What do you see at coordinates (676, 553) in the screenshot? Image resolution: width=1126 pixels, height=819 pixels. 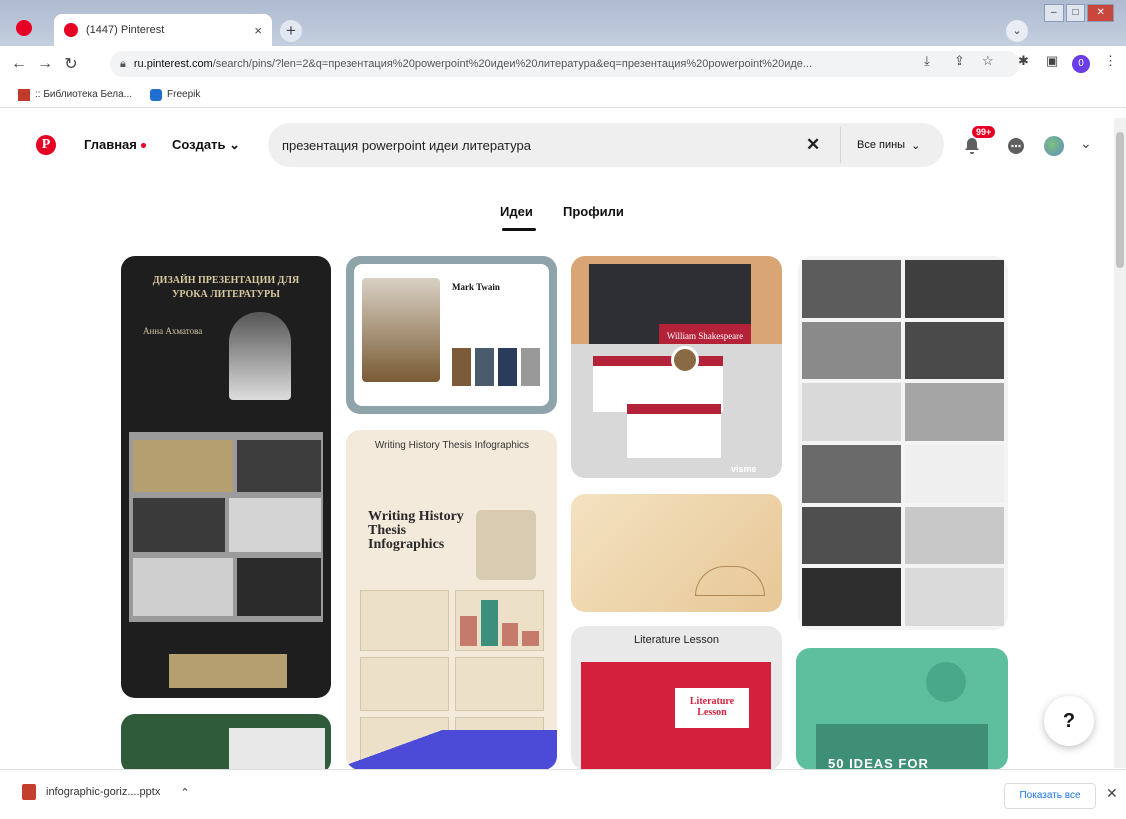 I see `pin-parchment` at bounding box center [676, 553].